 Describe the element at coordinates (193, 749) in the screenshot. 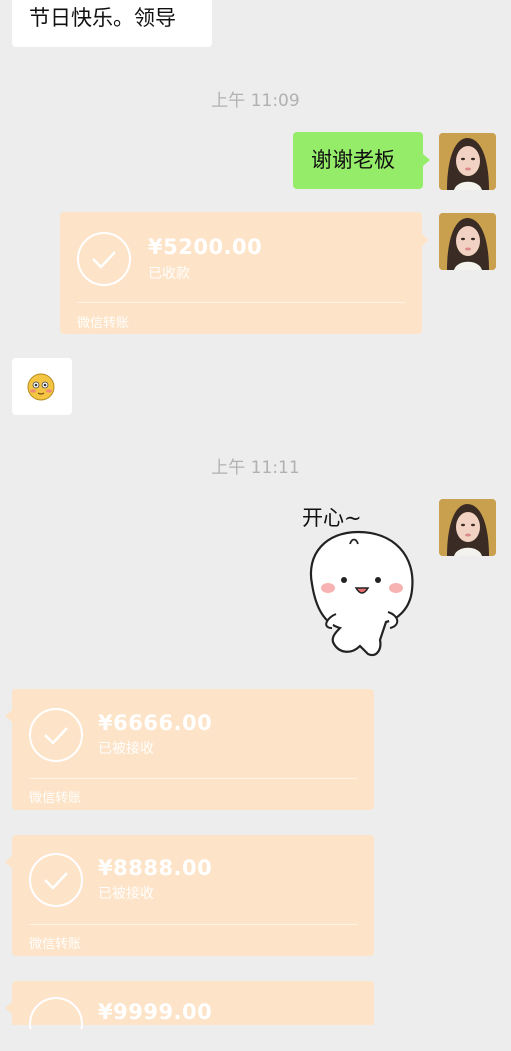

I see `transfer-card: ¥6666.00 已被接收 微信转账` at that location.